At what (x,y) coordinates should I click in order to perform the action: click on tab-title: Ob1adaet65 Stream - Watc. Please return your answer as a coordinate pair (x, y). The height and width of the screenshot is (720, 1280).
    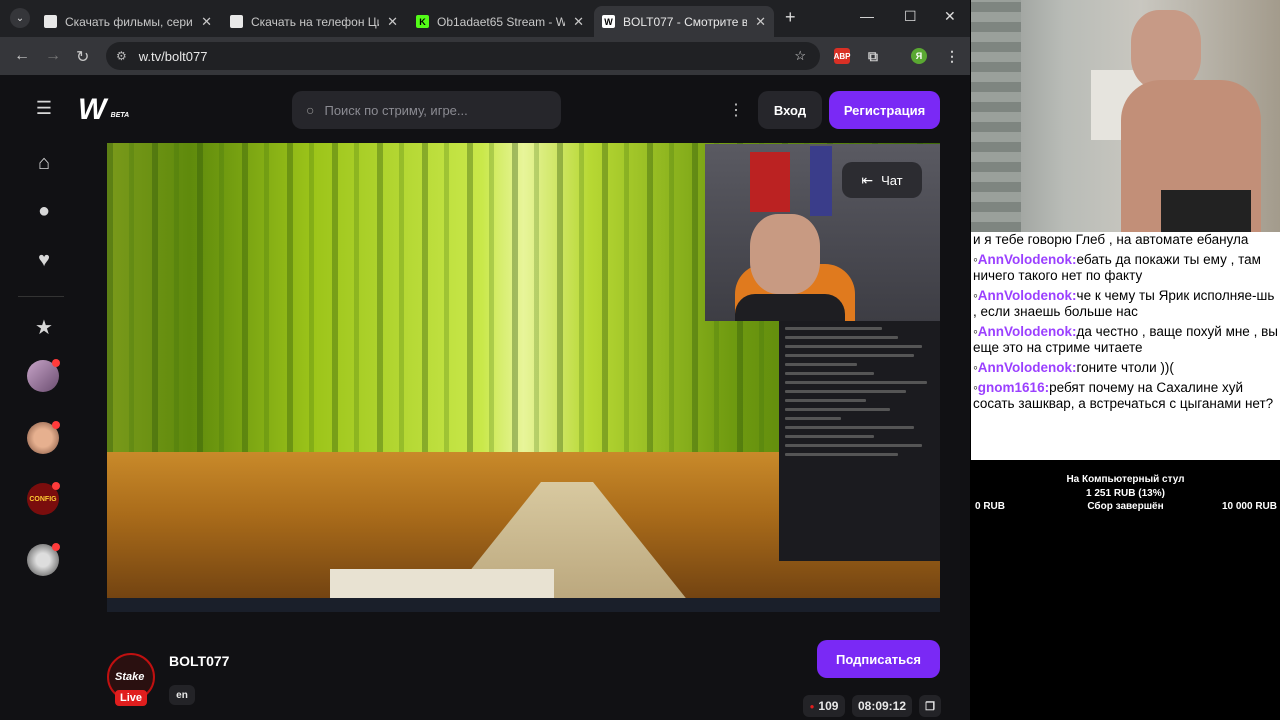
    Looking at the image, I should click on (501, 21).